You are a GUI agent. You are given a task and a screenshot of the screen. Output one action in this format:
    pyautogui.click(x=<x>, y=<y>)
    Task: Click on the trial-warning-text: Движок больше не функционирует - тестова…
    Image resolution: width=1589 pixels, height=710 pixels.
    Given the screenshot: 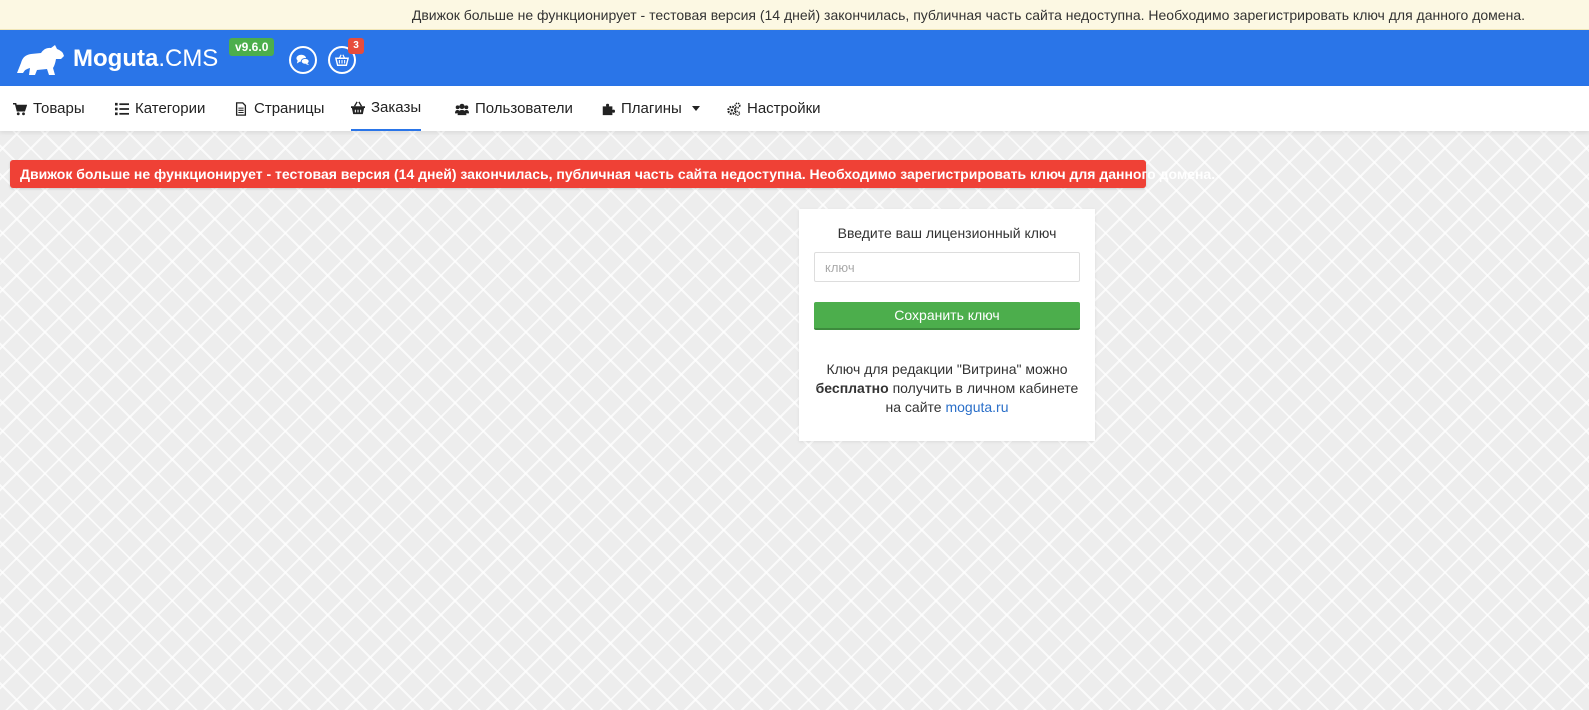 What is the action you would take?
    pyautogui.click(x=968, y=15)
    